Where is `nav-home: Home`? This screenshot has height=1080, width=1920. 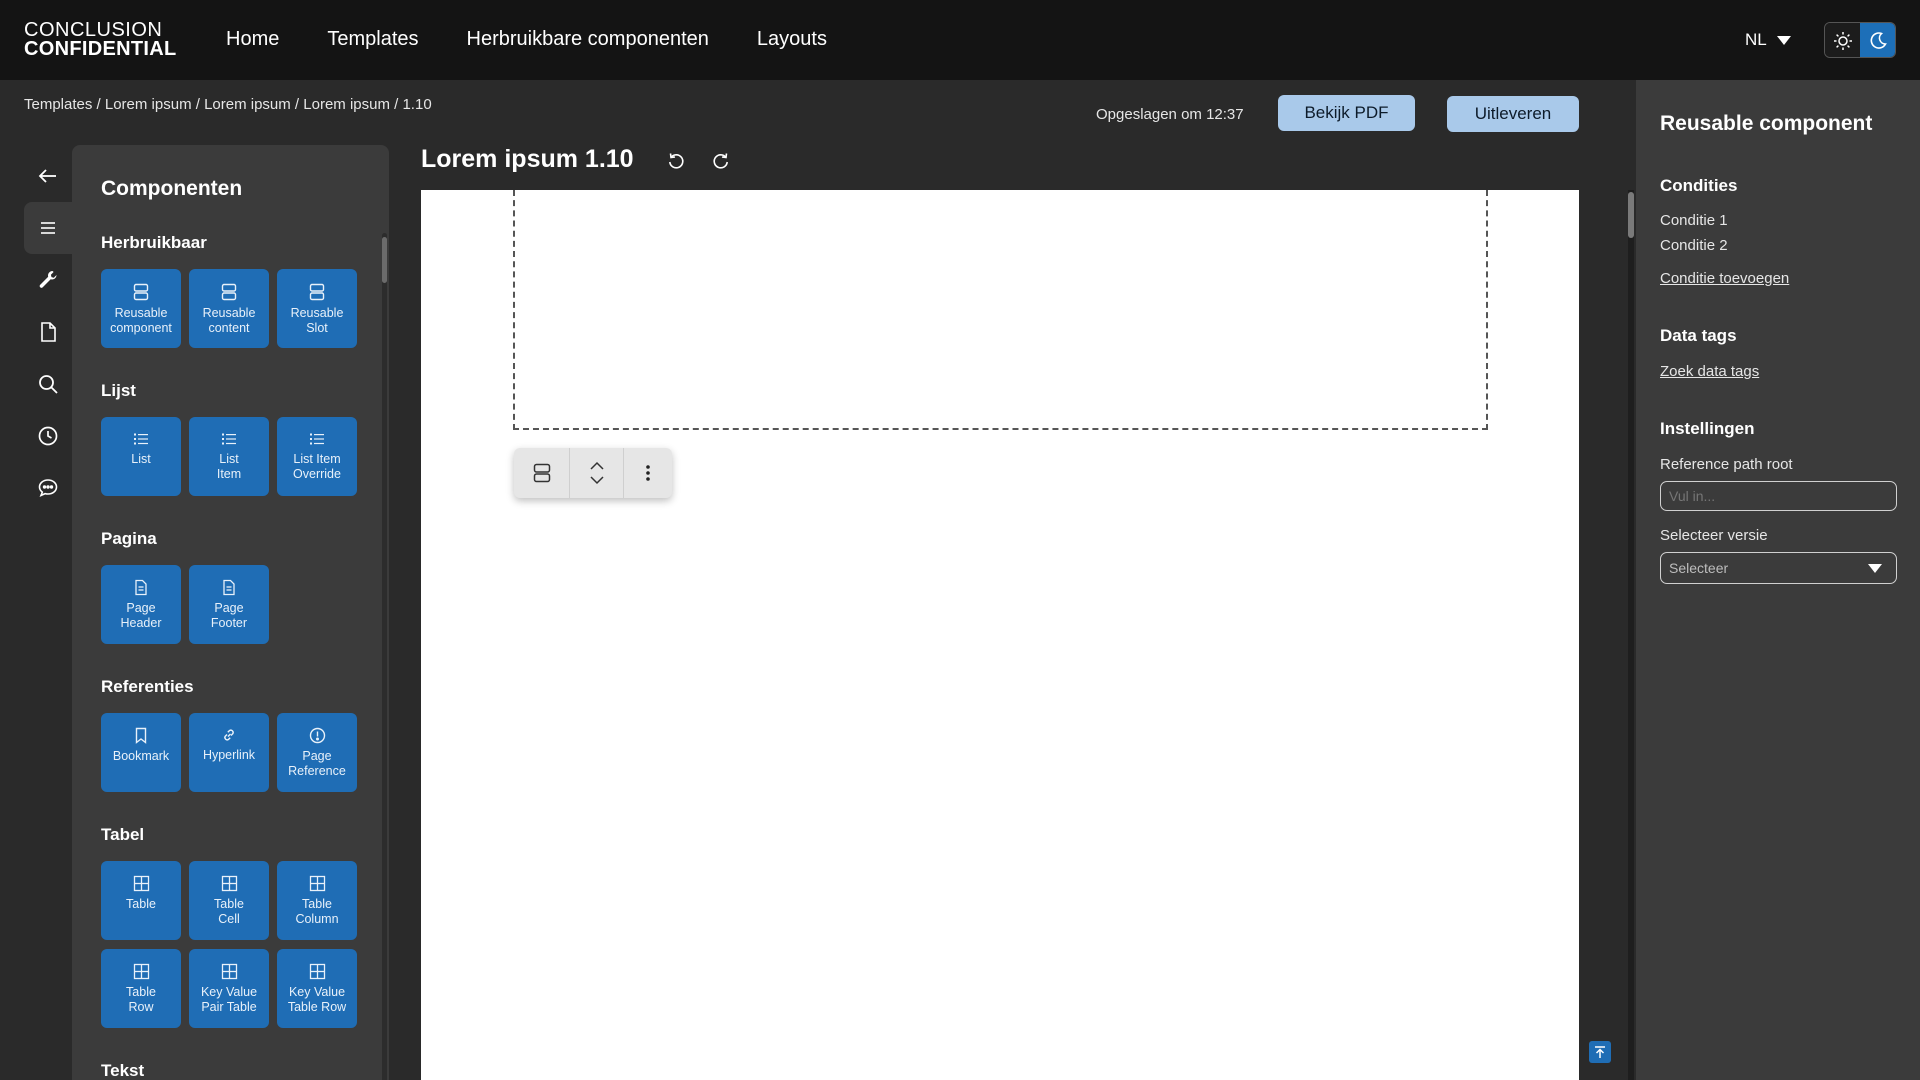 nav-home: Home is located at coordinates (252, 39).